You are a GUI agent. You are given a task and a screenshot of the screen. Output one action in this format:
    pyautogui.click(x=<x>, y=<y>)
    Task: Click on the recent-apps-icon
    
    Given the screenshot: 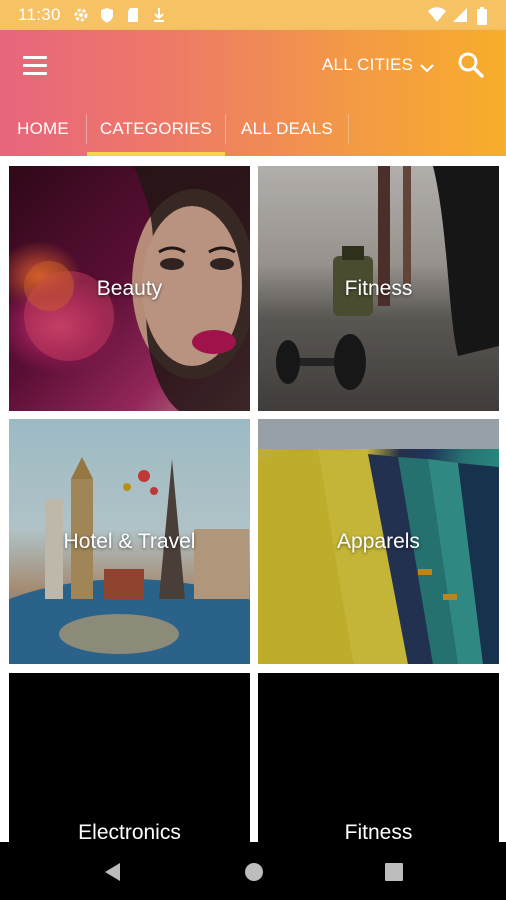 What is the action you would take?
    pyautogui.click(x=394, y=872)
    